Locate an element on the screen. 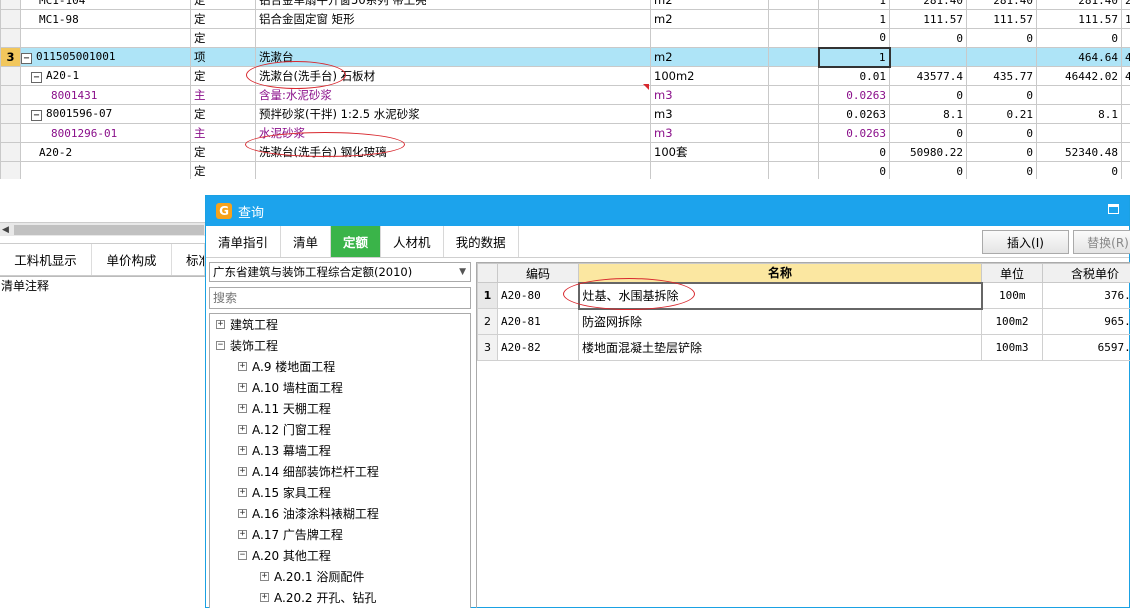  row-total-price: 52340.48 is located at coordinates (1079, 152).